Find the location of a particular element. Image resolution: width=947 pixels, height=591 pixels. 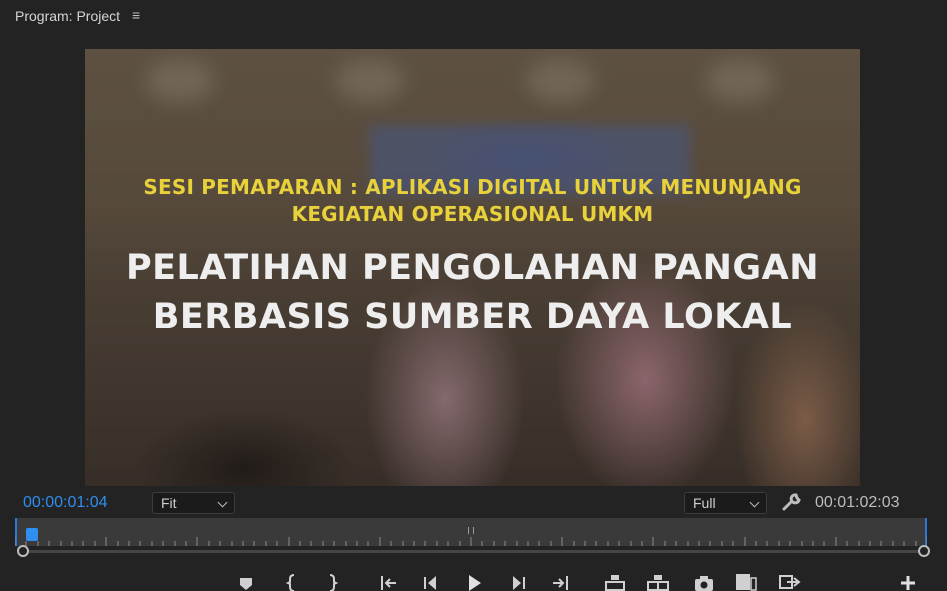

add-marker-icon is located at coordinates (246, 581).